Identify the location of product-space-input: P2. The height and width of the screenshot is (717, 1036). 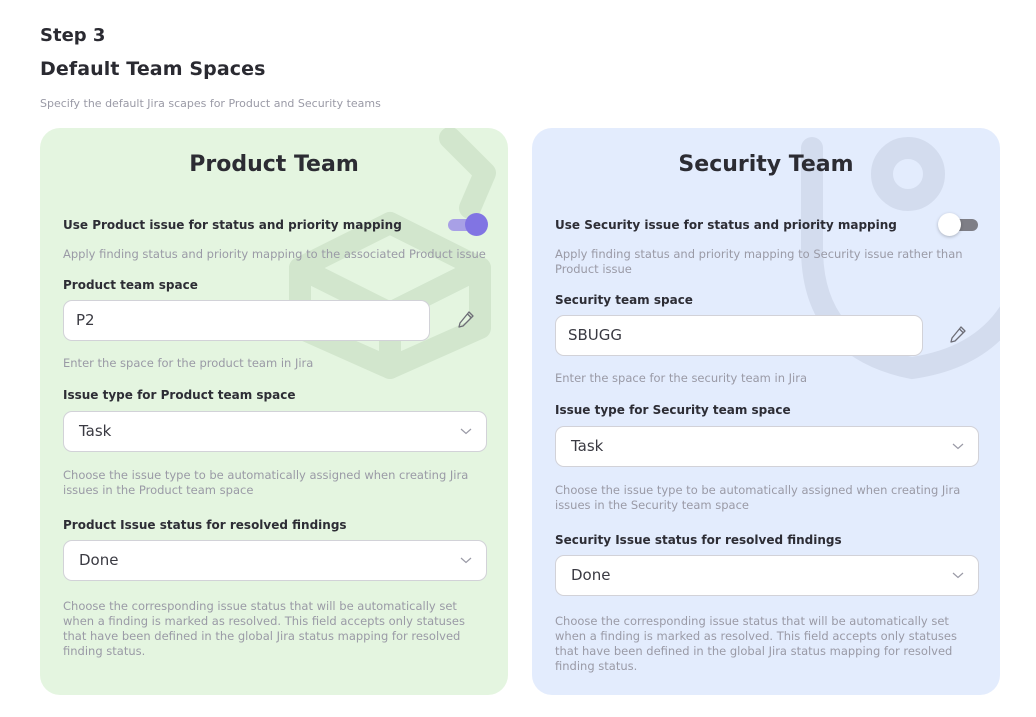
(246, 320).